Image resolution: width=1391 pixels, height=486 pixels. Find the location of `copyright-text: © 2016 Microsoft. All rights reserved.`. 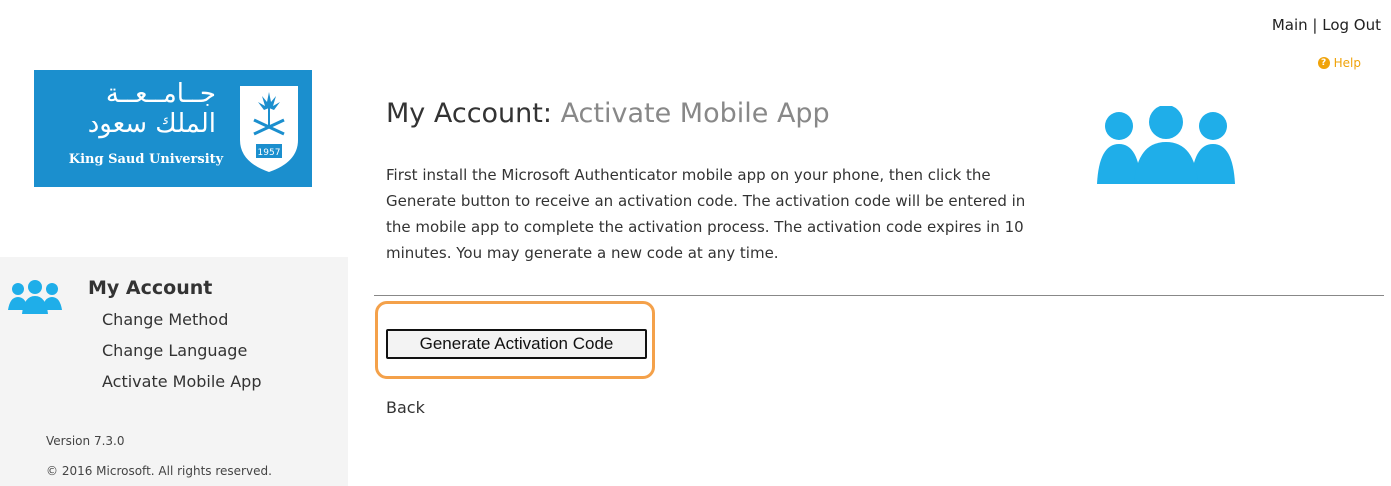

copyright-text: © 2016 Microsoft. All rights reserved. is located at coordinates (159, 471).